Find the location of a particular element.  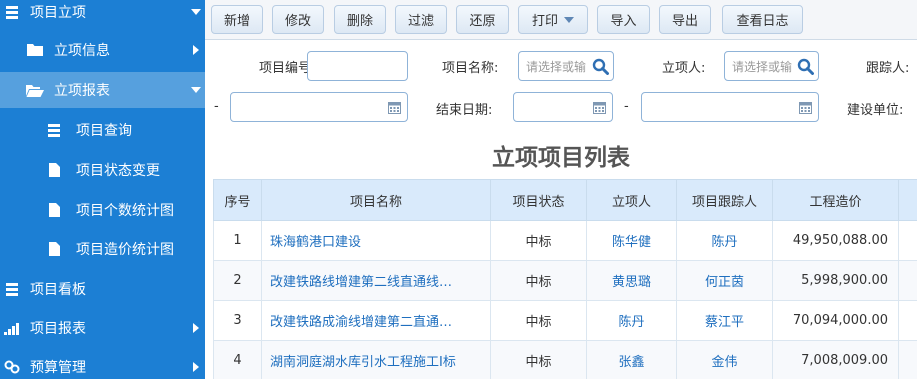

row-no: 4 is located at coordinates (237, 359).